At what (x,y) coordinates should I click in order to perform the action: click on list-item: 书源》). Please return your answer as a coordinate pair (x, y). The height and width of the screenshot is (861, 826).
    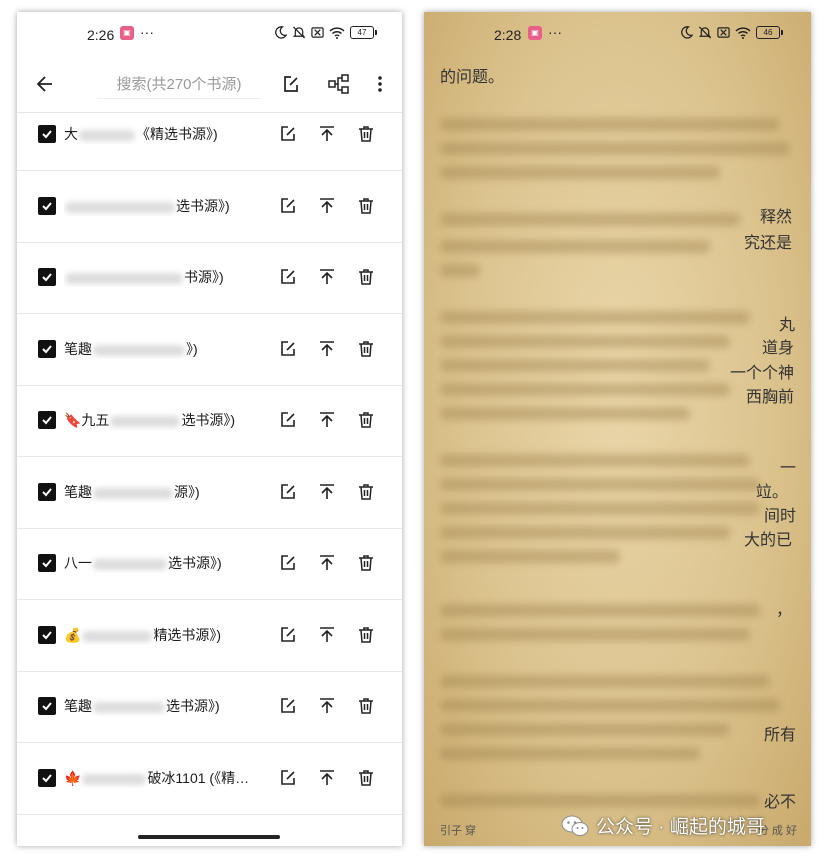
    Looking at the image, I should click on (209, 278).